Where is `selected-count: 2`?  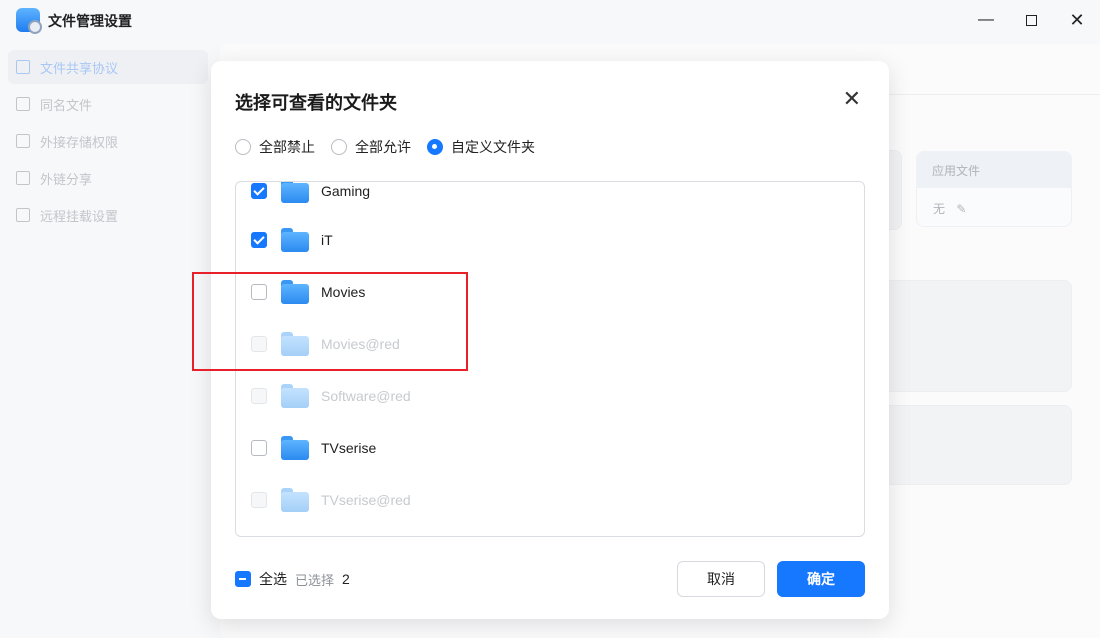 selected-count: 2 is located at coordinates (346, 579).